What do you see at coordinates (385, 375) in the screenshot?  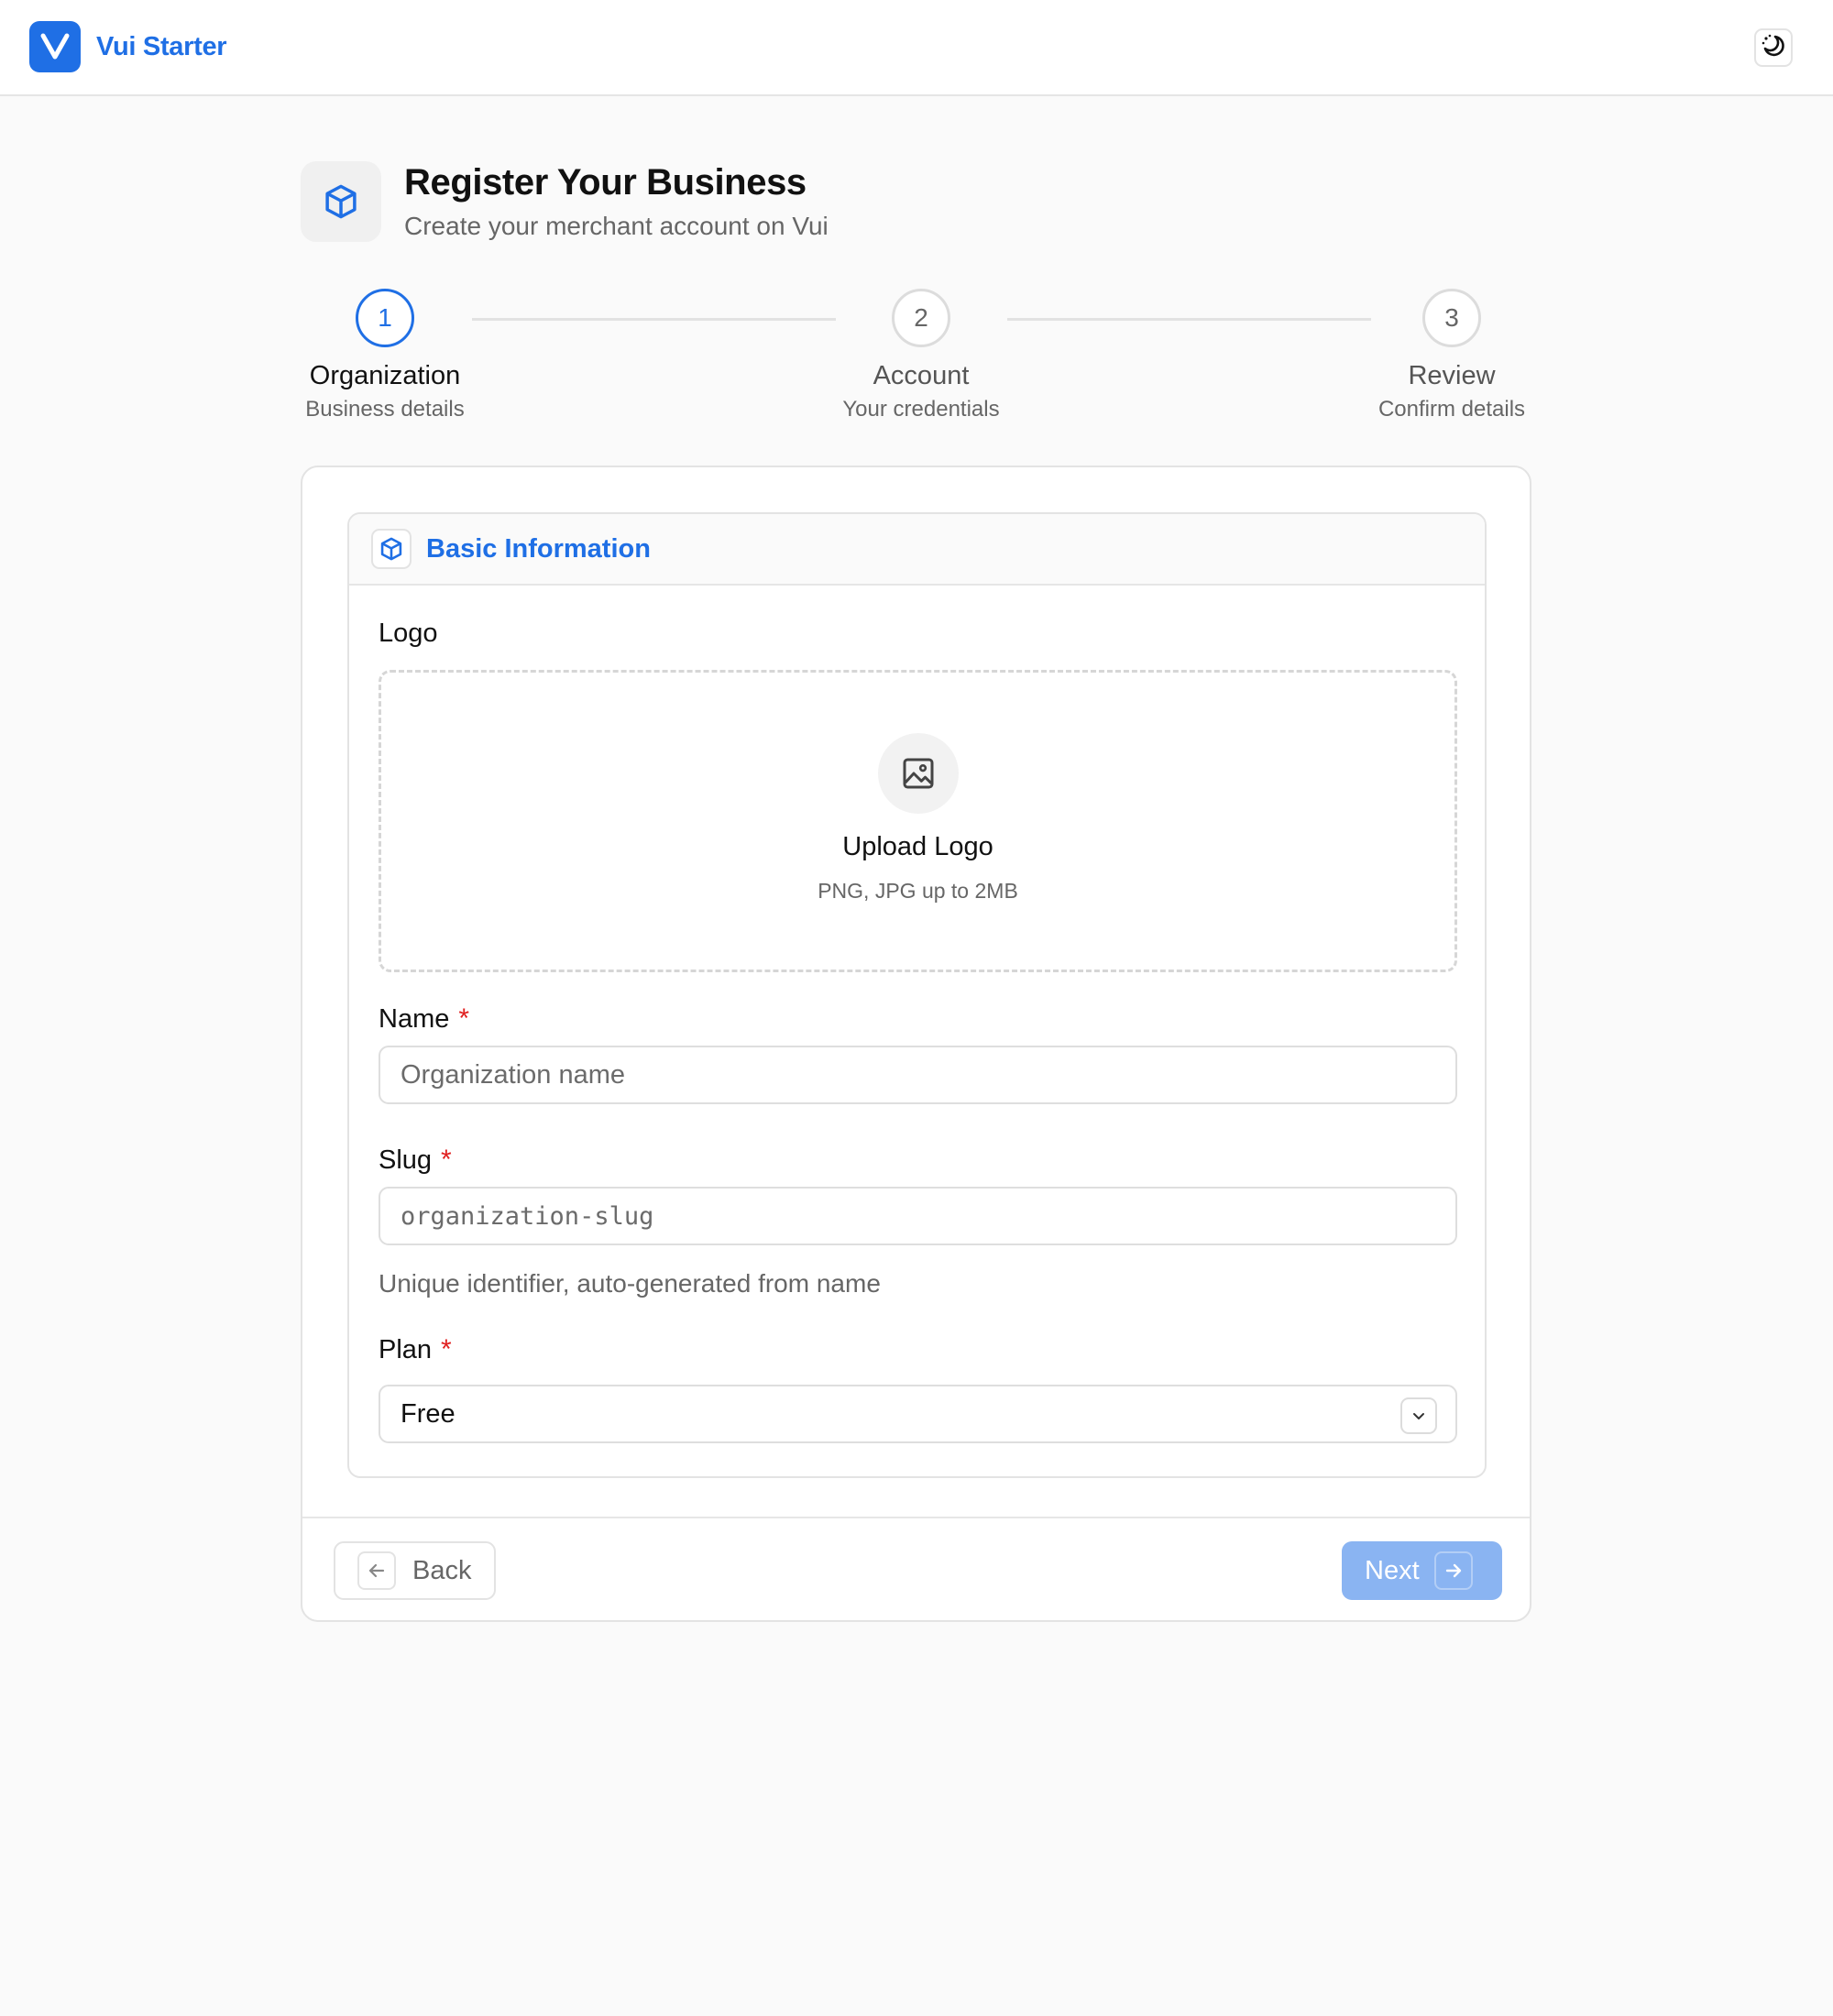 I see `step-title: Organization` at bounding box center [385, 375].